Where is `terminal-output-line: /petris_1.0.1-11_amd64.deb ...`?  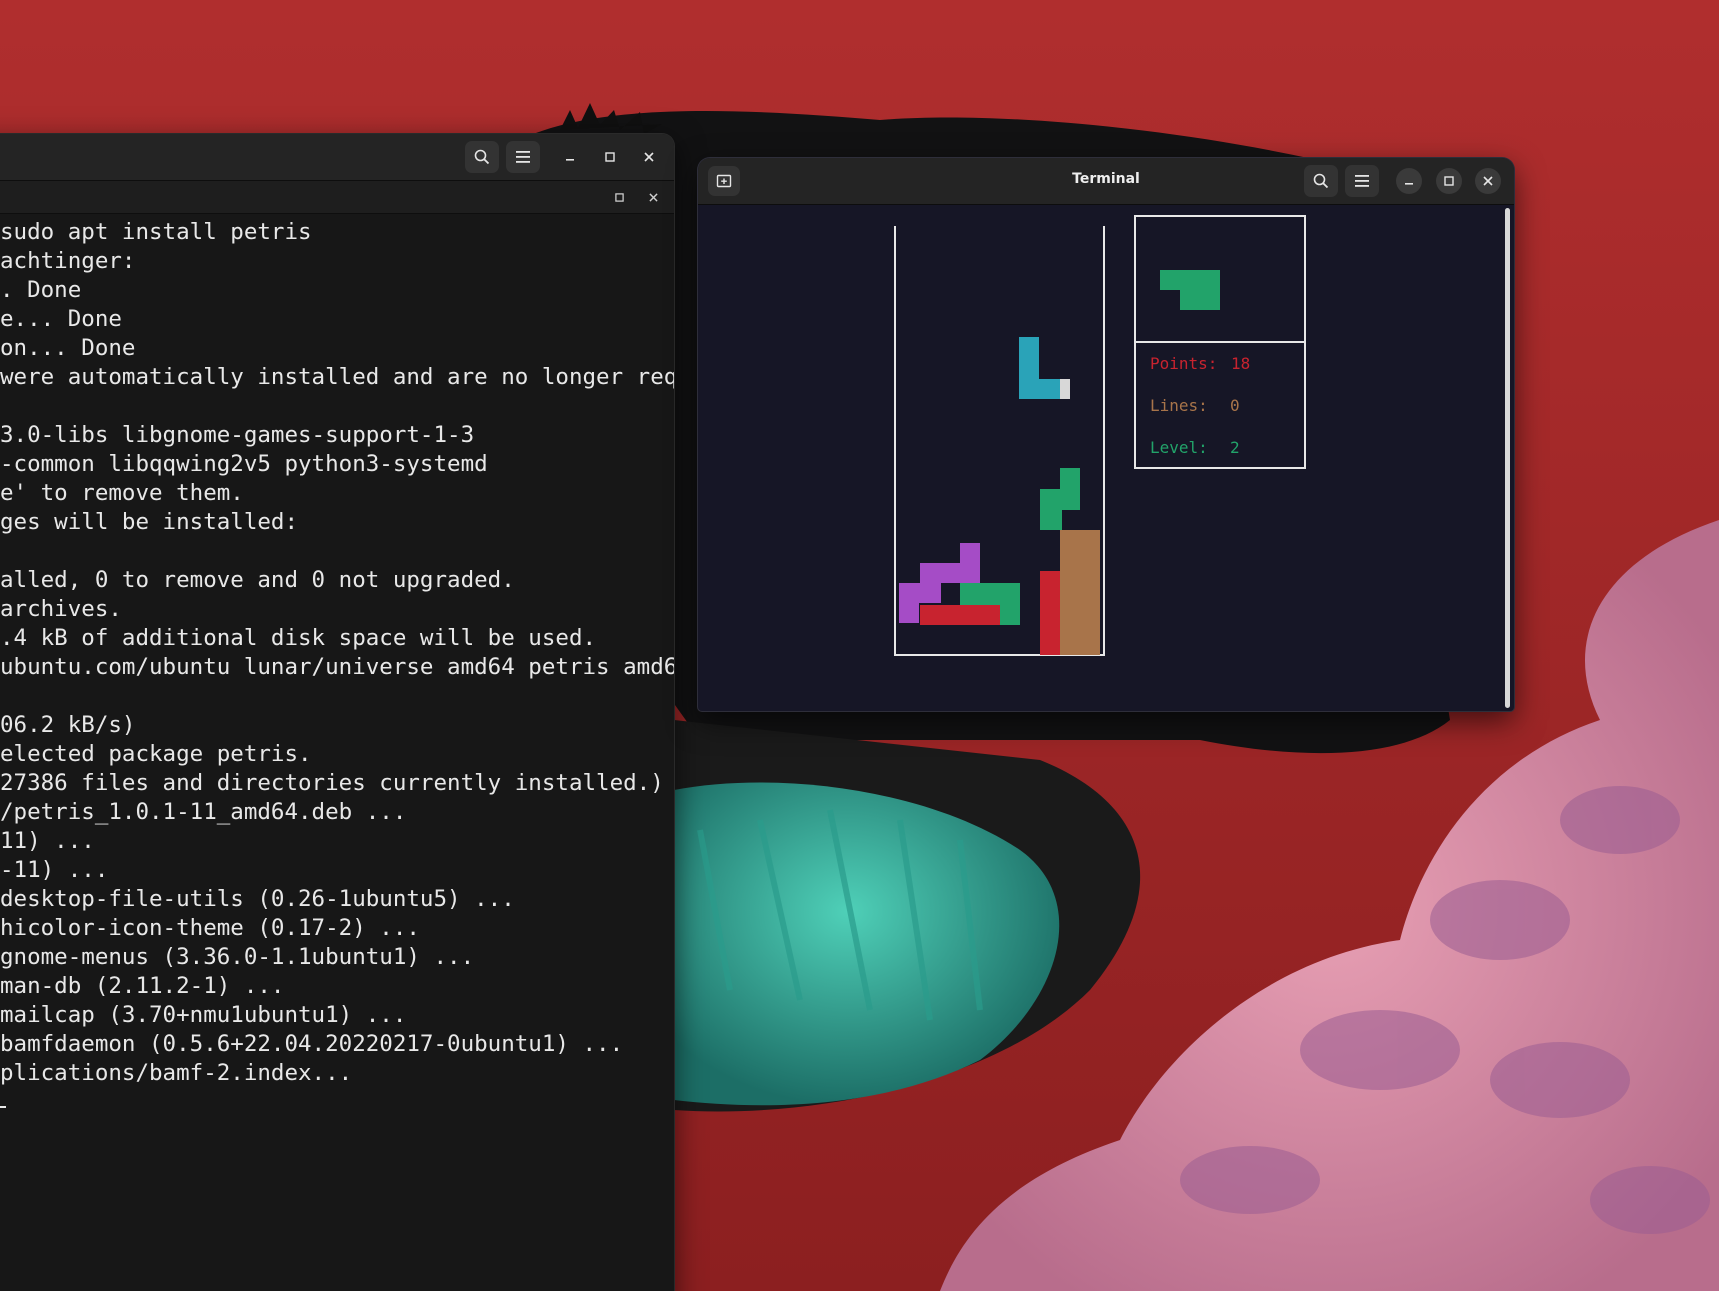
terminal-output-line: /petris_1.0.1-11_amd64.deb ... is located at coordinates (203, 812).